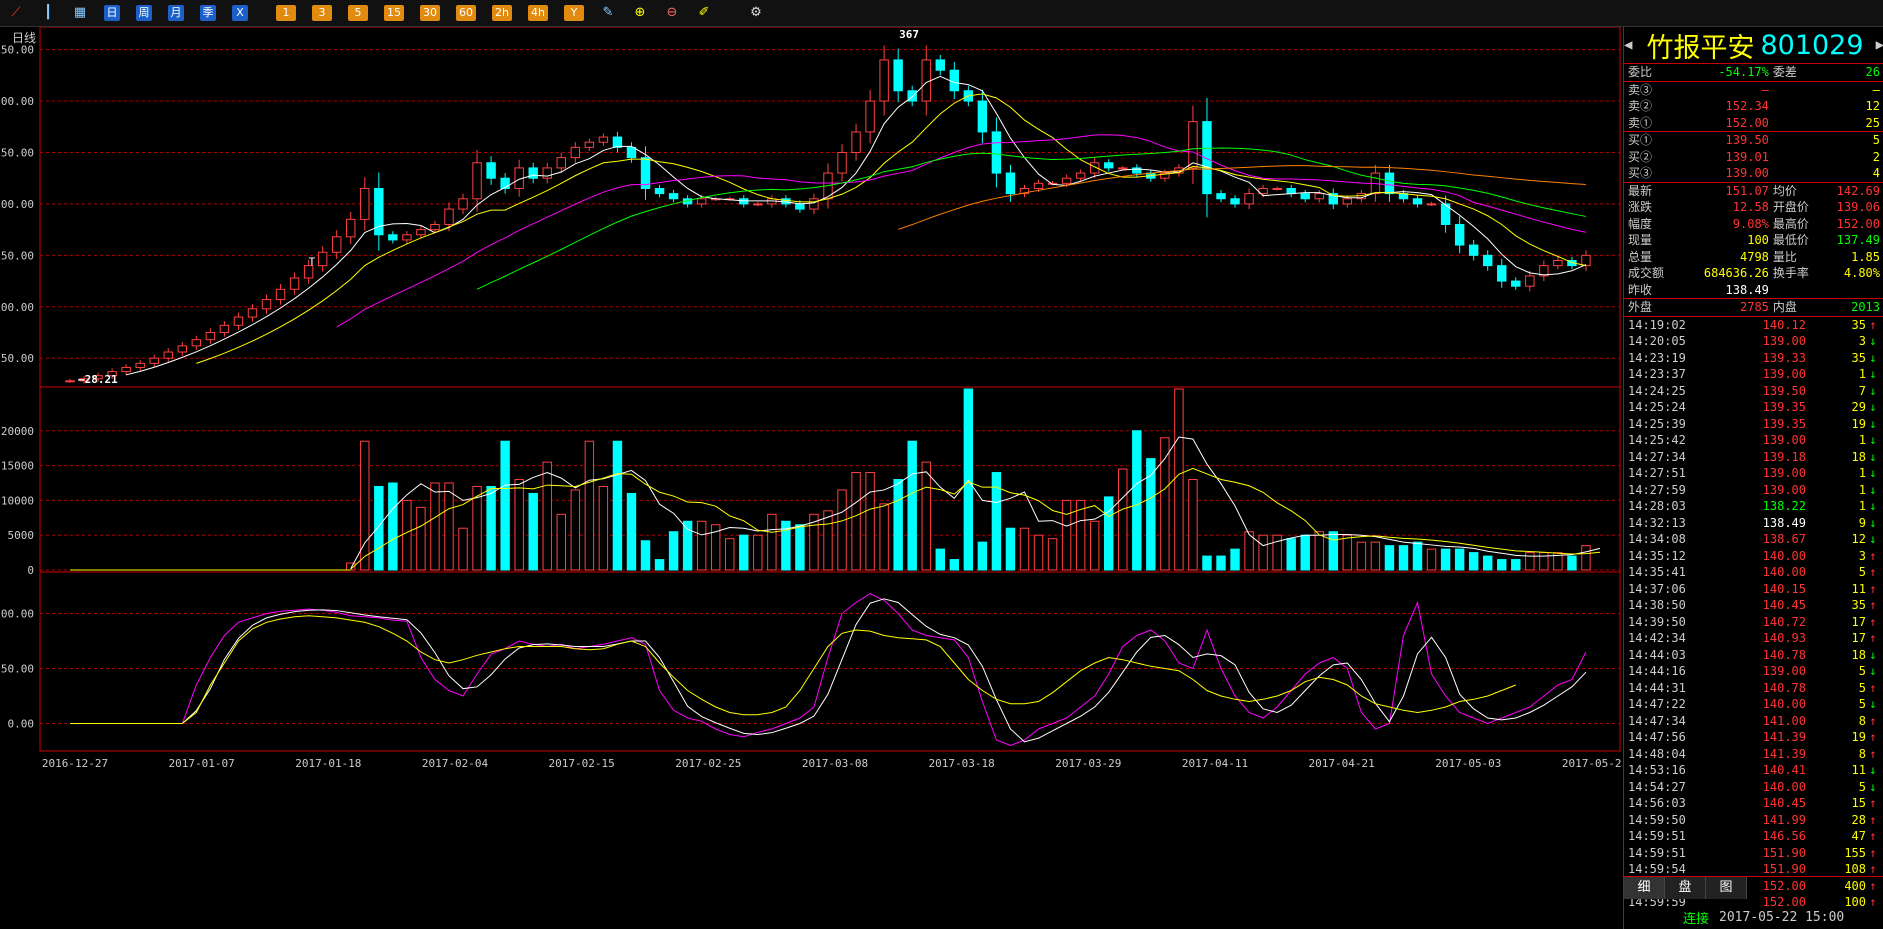 The height and width of the screenshot is (929, 1883). What do you see at coordinates (608, 13) in the screenshot?
I see `draw-icon: ✎` at bounding box center [608, 13].